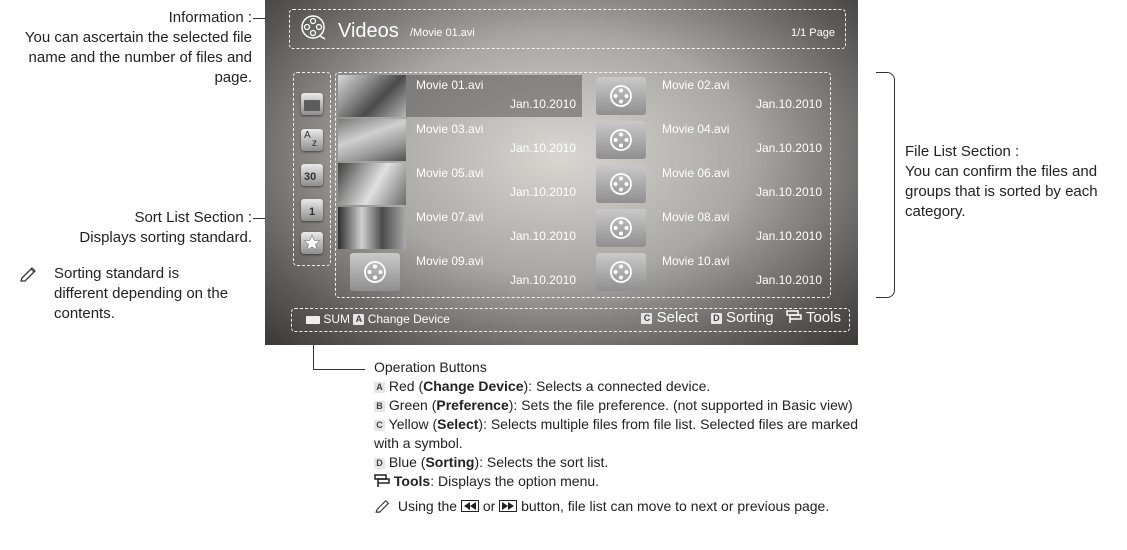  I want to click on operation-title: Operation Buttons, so click(430, 367).